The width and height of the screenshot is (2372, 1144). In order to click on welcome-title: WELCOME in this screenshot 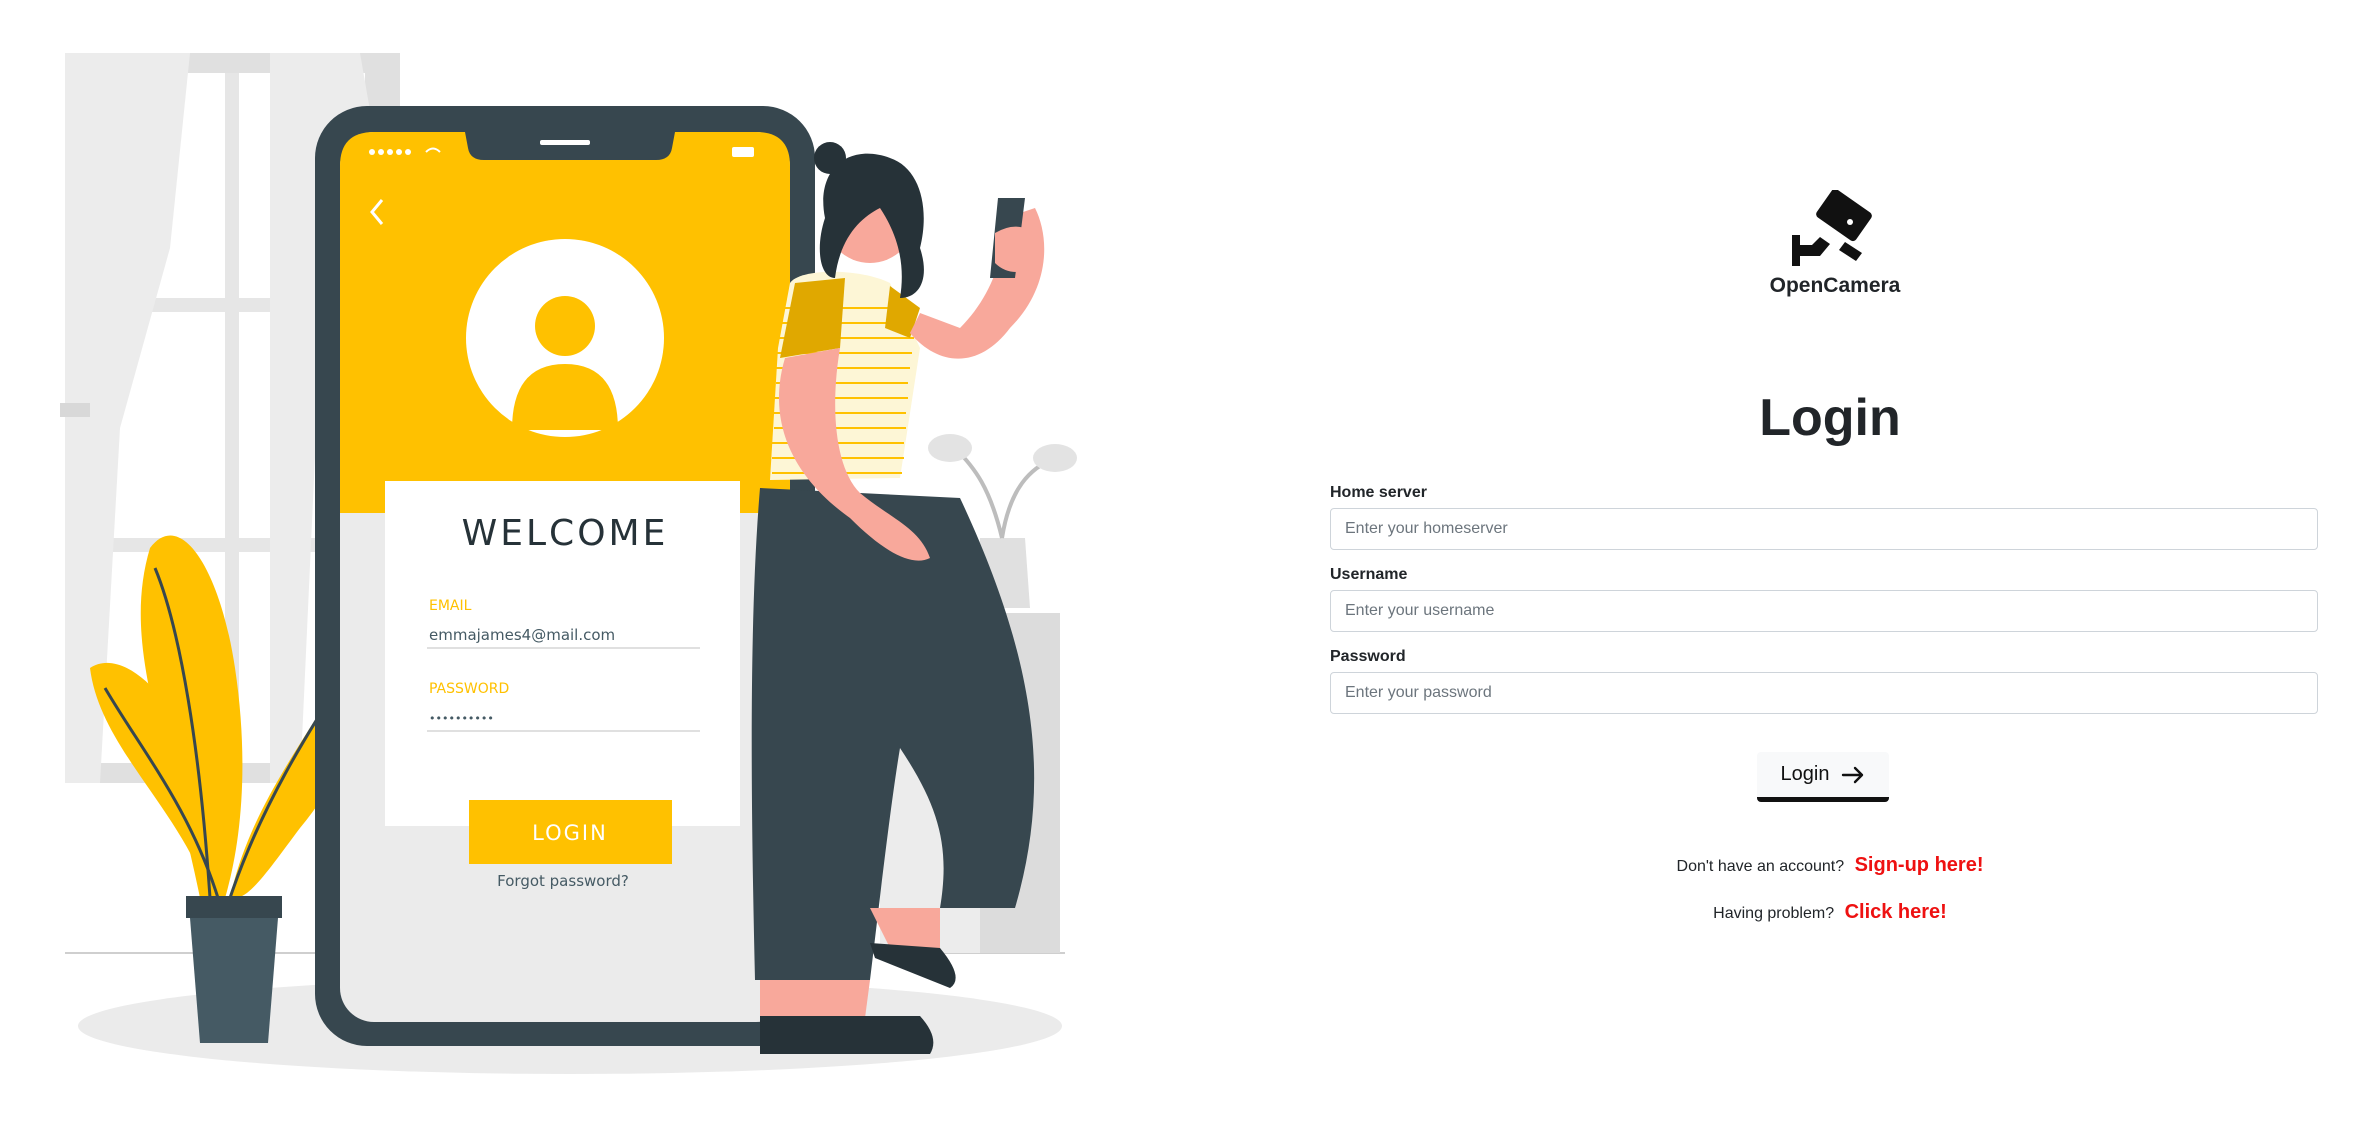, I will do `click(565, 533)`.